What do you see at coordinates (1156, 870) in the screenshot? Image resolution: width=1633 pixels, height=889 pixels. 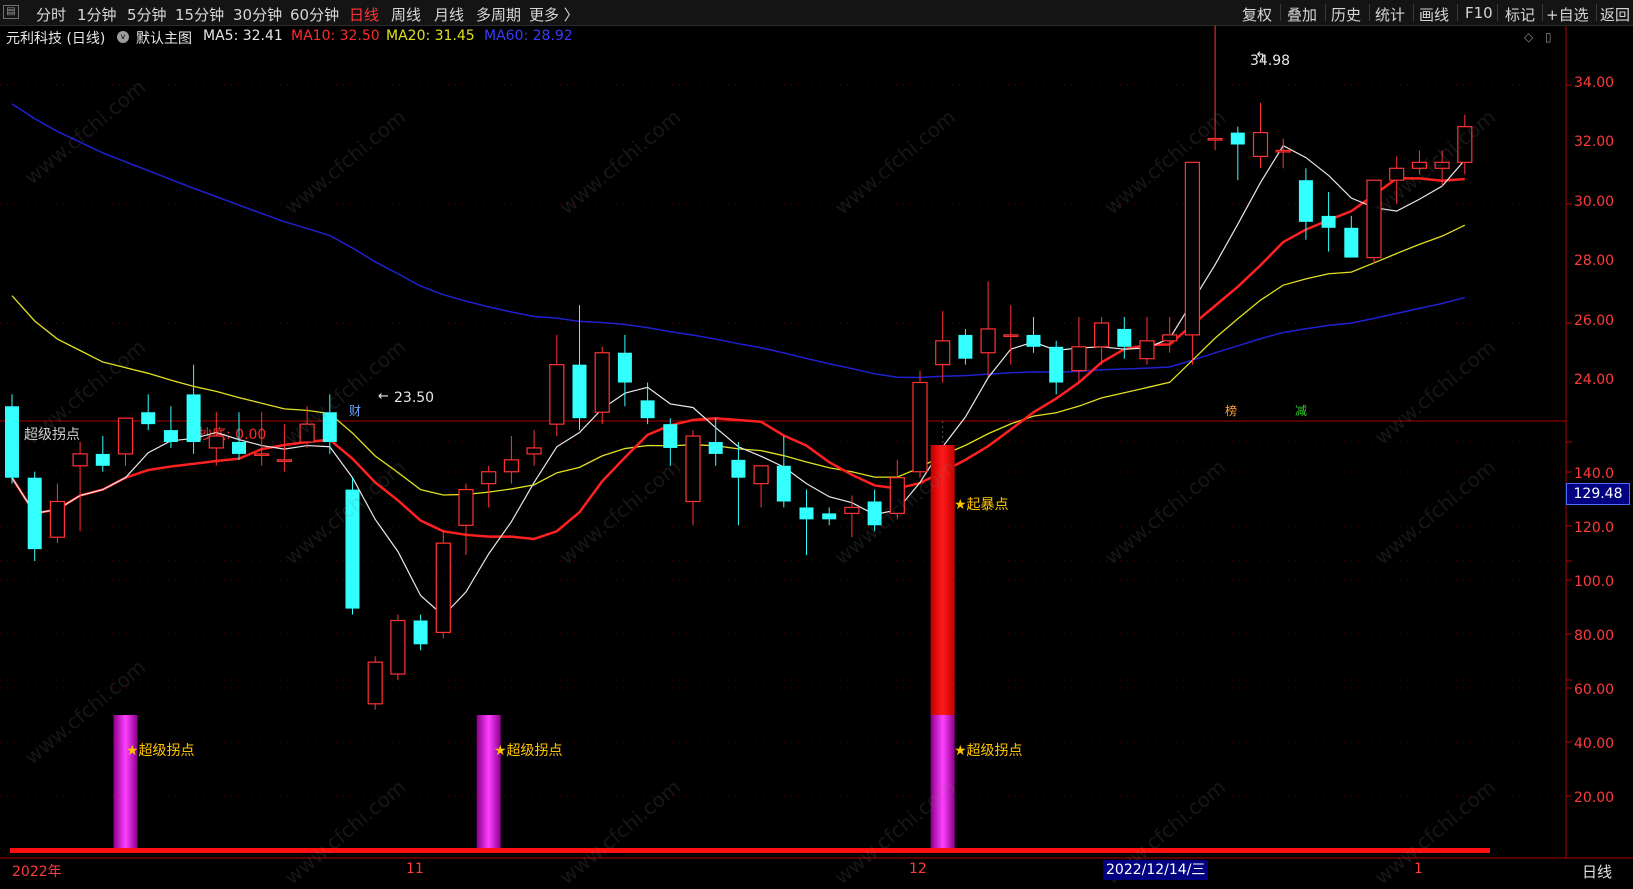 I see `cursor-date-label: 2022/12/14/三` at bounding box center [1156, 870].